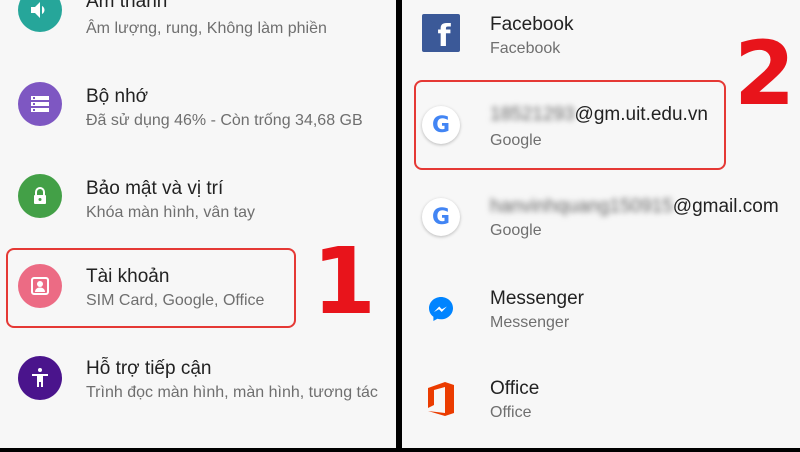 The image size is (800, 452). Describe the element at coordinates (570, 125) in the screenshot. I see `google-account-highlight-box` at that location.